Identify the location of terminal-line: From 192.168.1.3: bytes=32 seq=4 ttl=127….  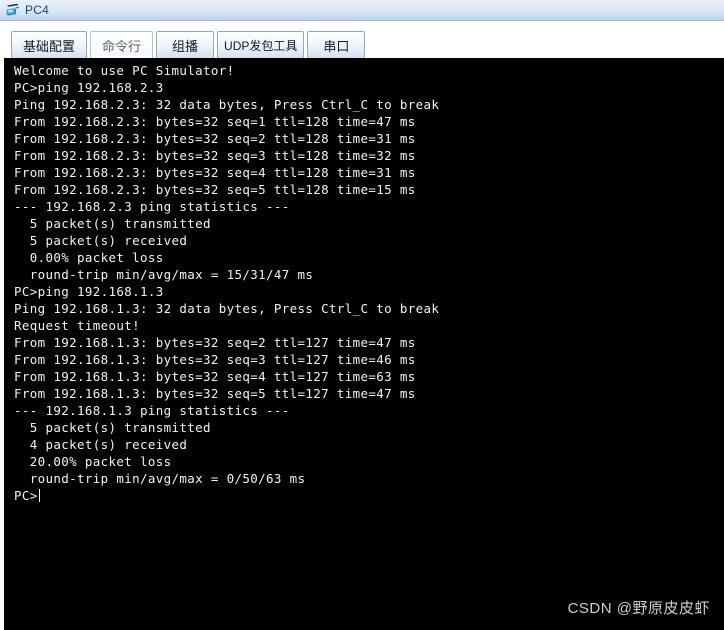
(215, 376).